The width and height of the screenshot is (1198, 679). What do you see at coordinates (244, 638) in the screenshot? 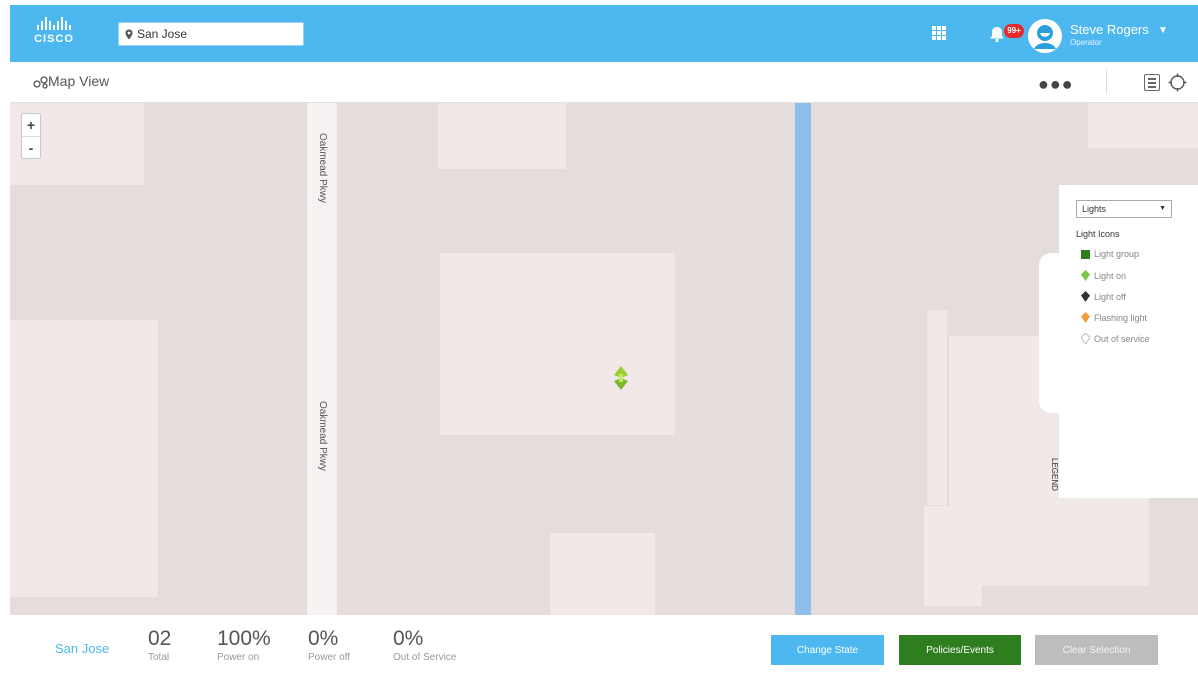
I see `stat-value: 100%` at bounding box center [244, 638].